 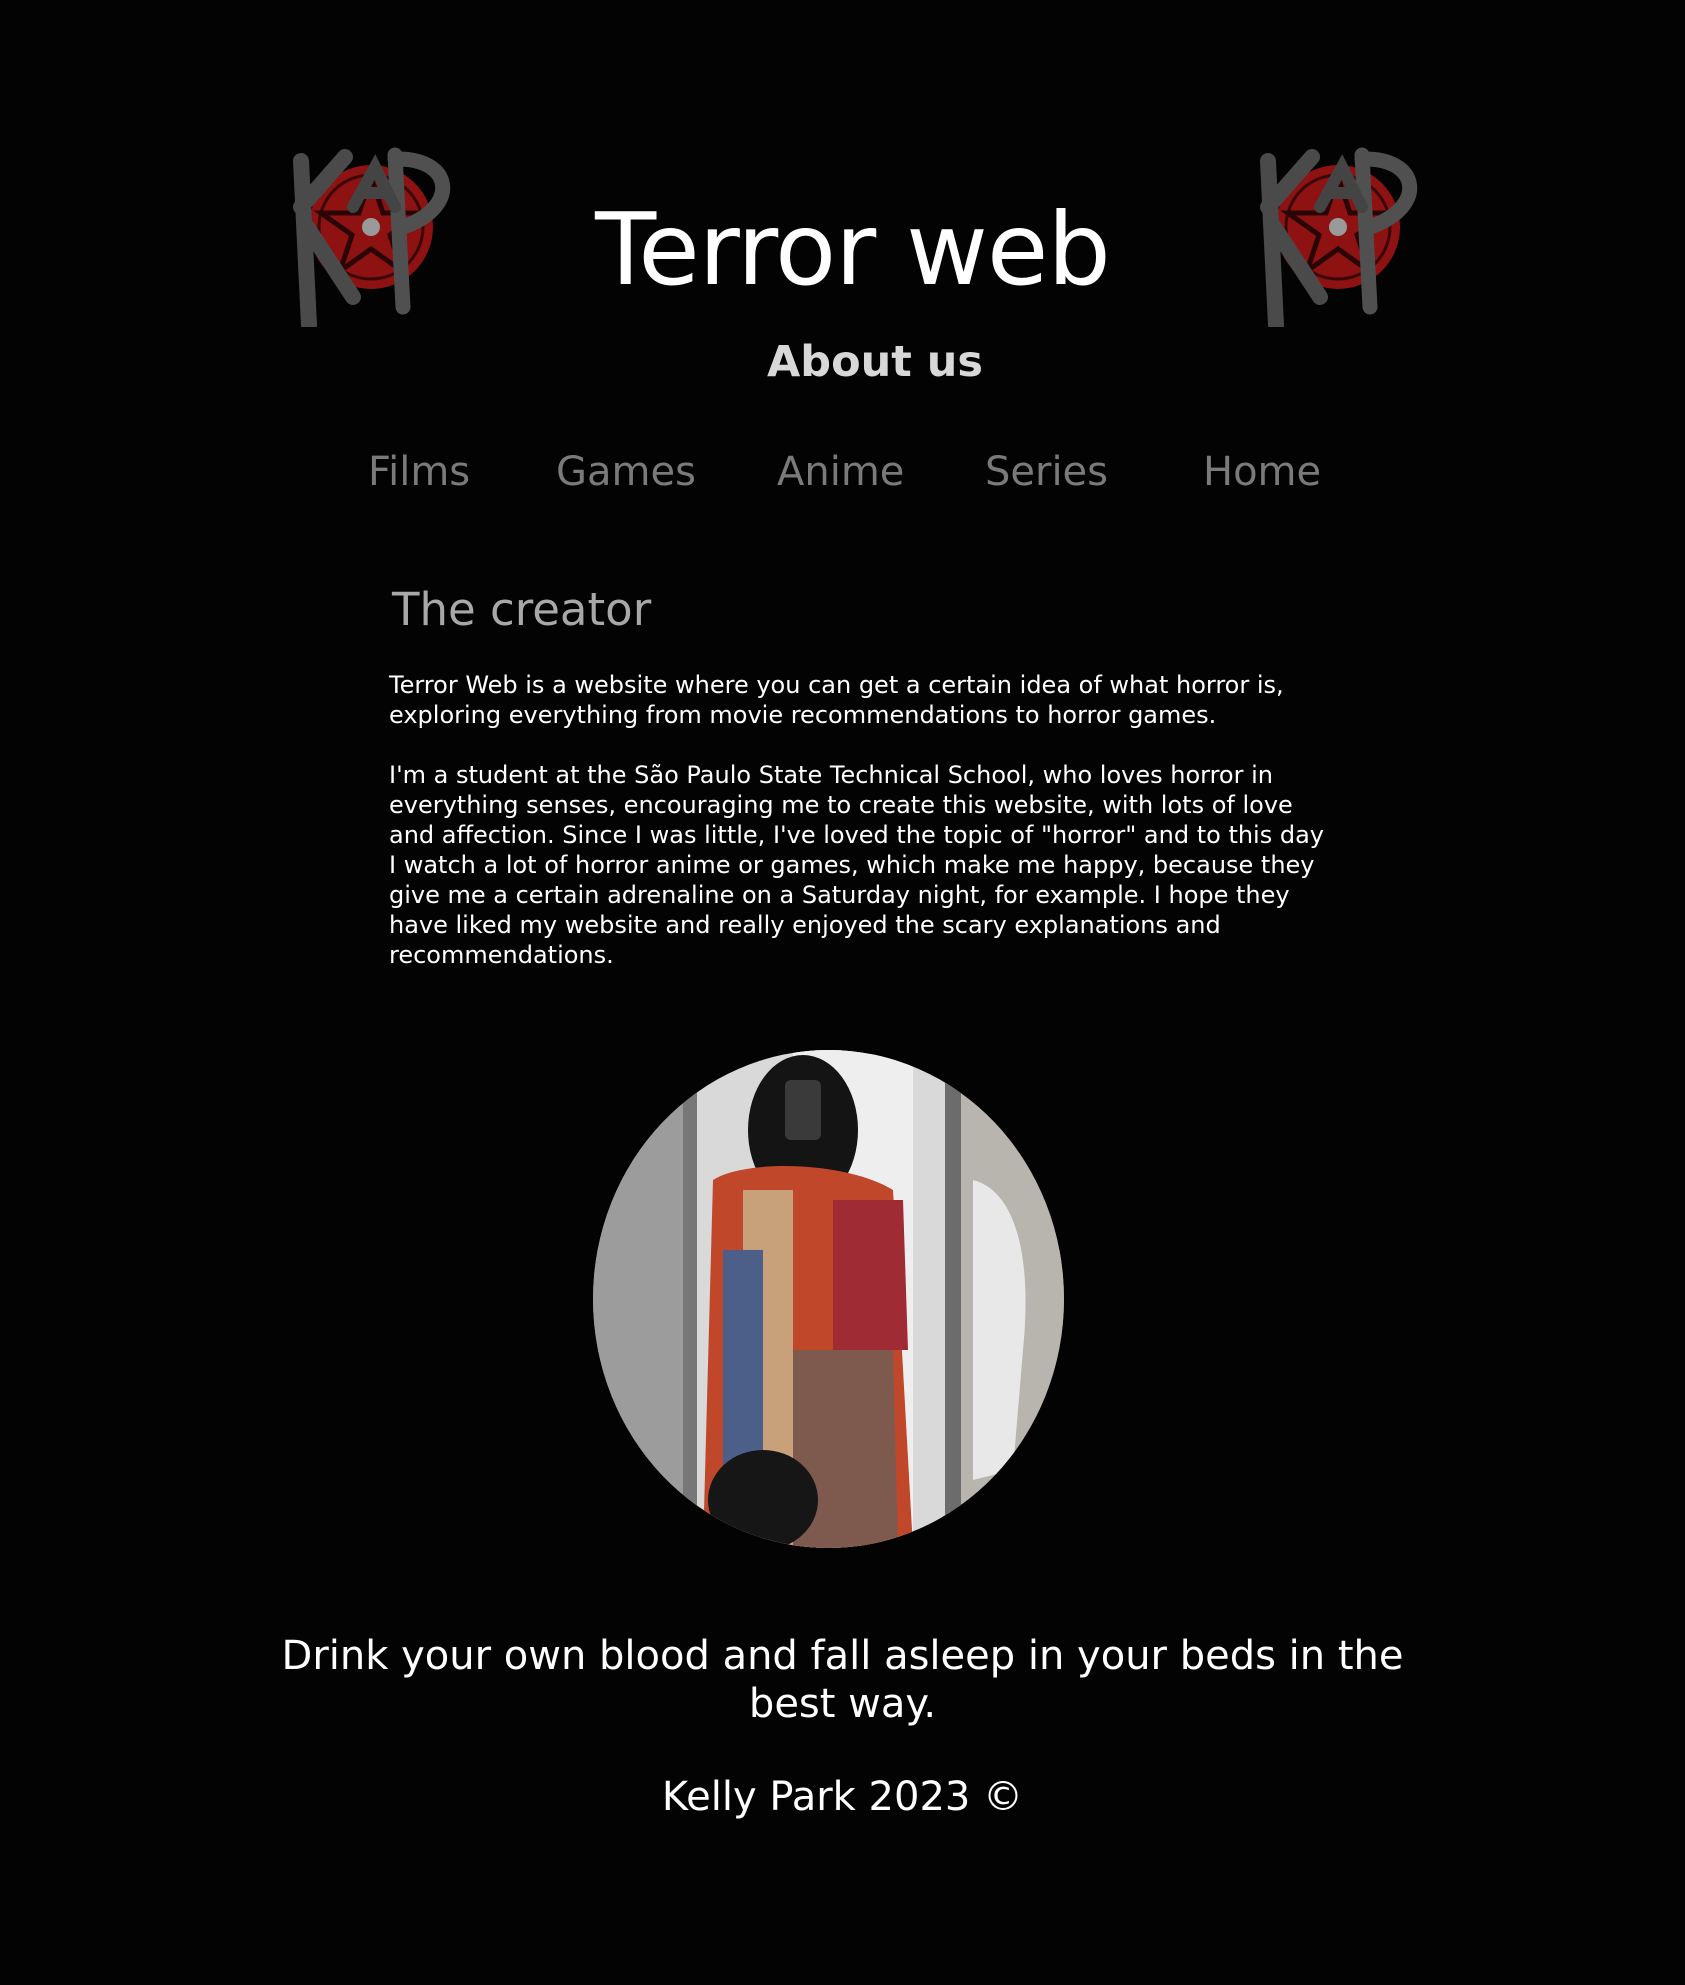 I want to click on footer-copyright: Kelly Park 2023 ©, so click(x=842, y=1797).